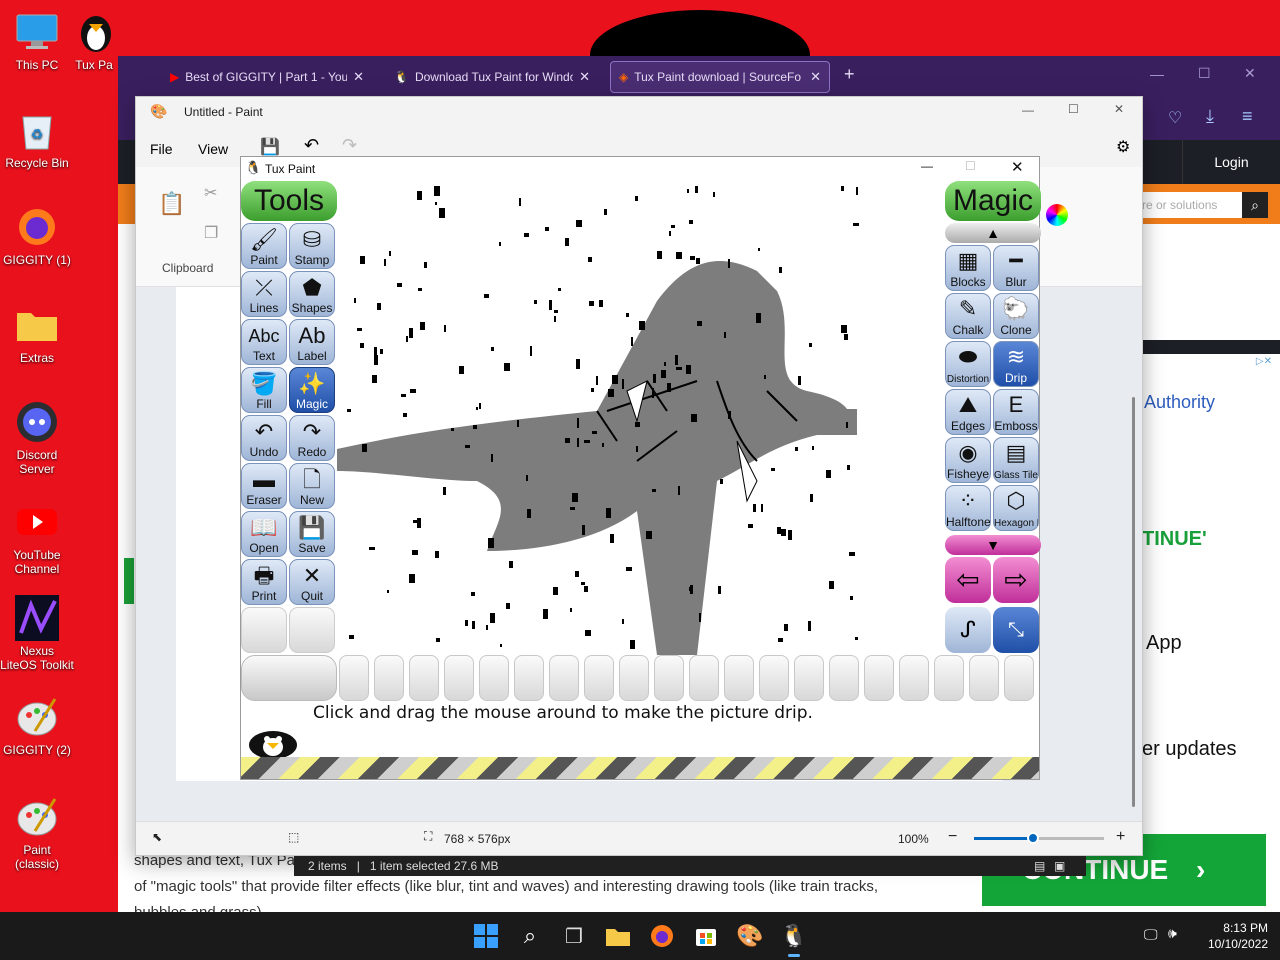  I want to click on file-explorer-icon, so click(618, 936).